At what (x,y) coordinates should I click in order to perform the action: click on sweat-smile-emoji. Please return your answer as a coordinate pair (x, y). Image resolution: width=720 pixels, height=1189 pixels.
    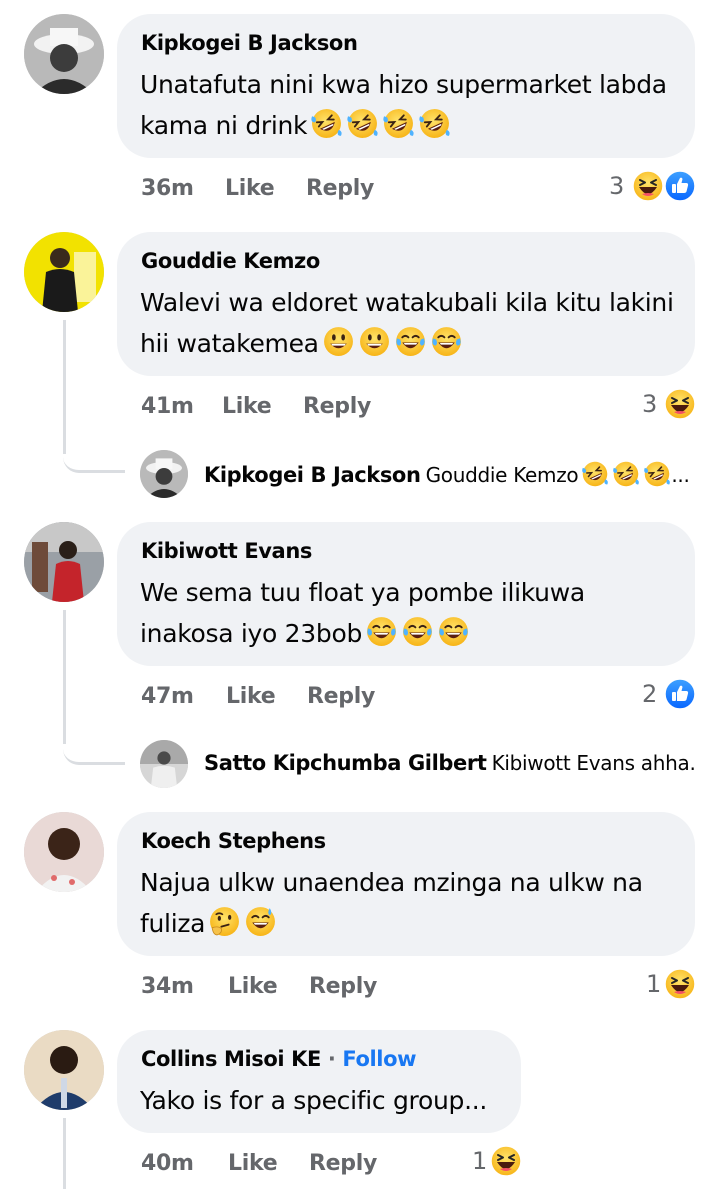
    Looking at the image, I should click on (260, 921).